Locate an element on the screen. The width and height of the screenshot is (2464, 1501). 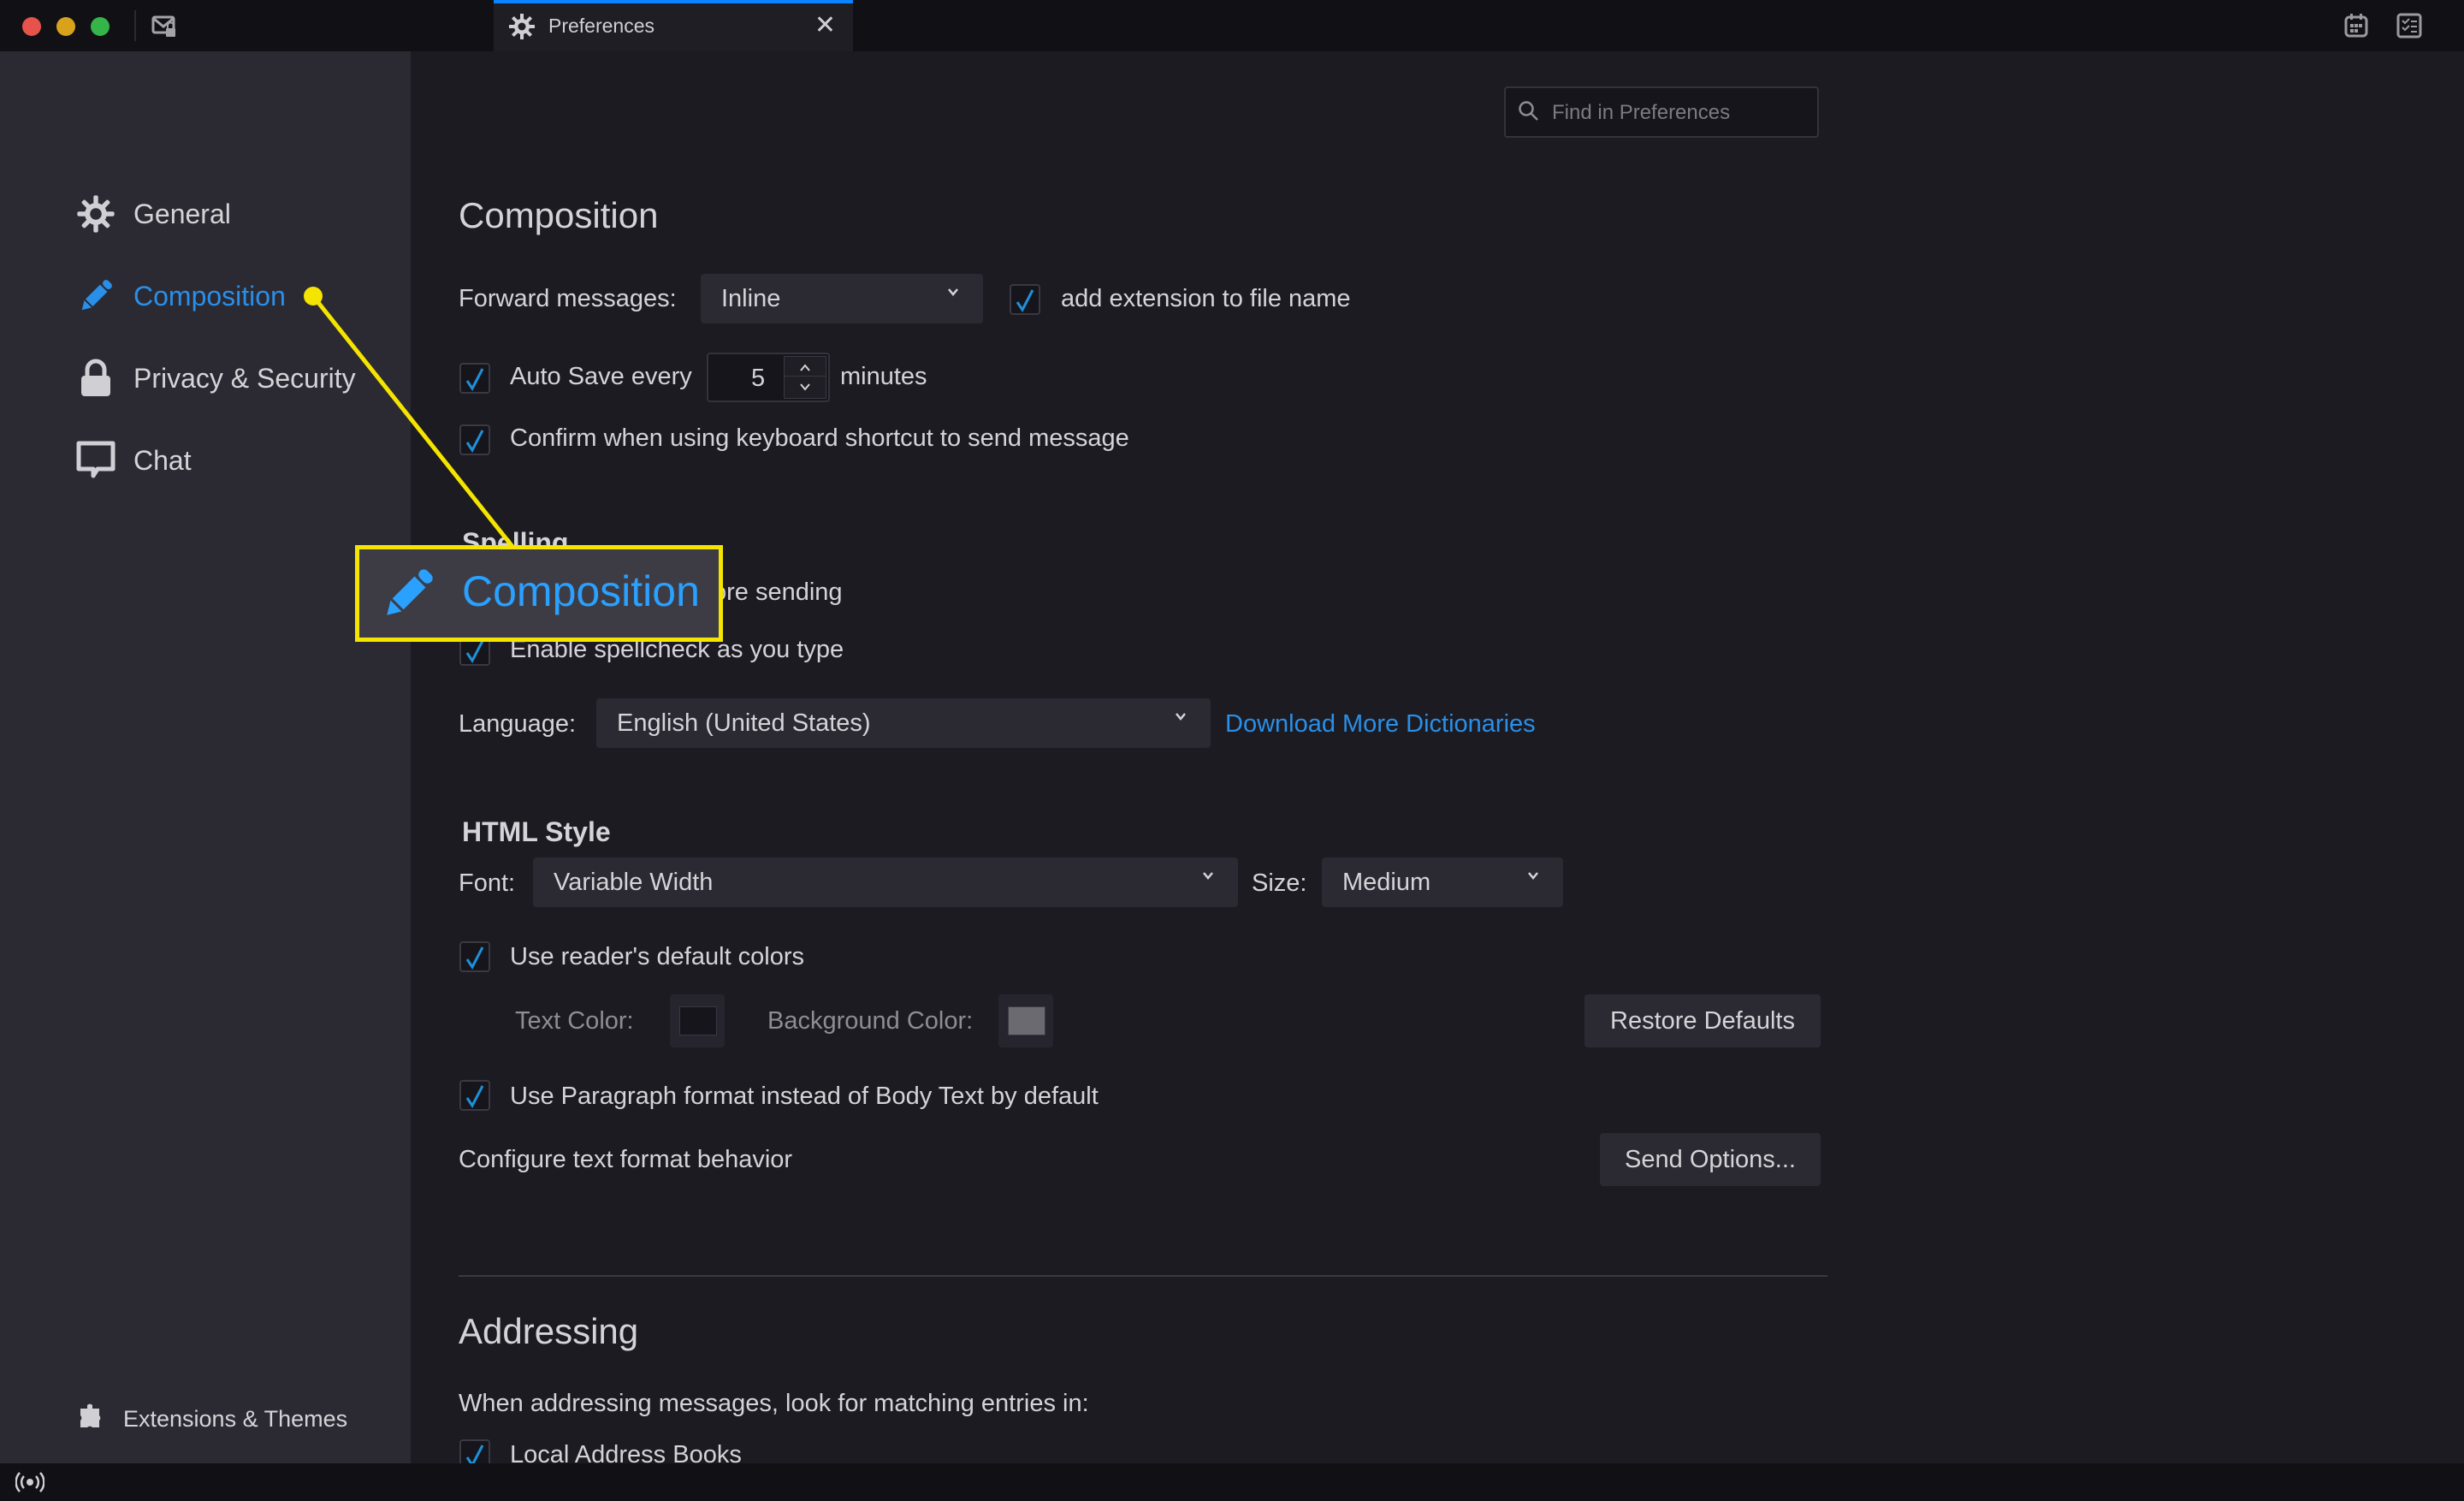
restore-defaults-button: Restore Defaults is located at coordinates (1702, 1021).